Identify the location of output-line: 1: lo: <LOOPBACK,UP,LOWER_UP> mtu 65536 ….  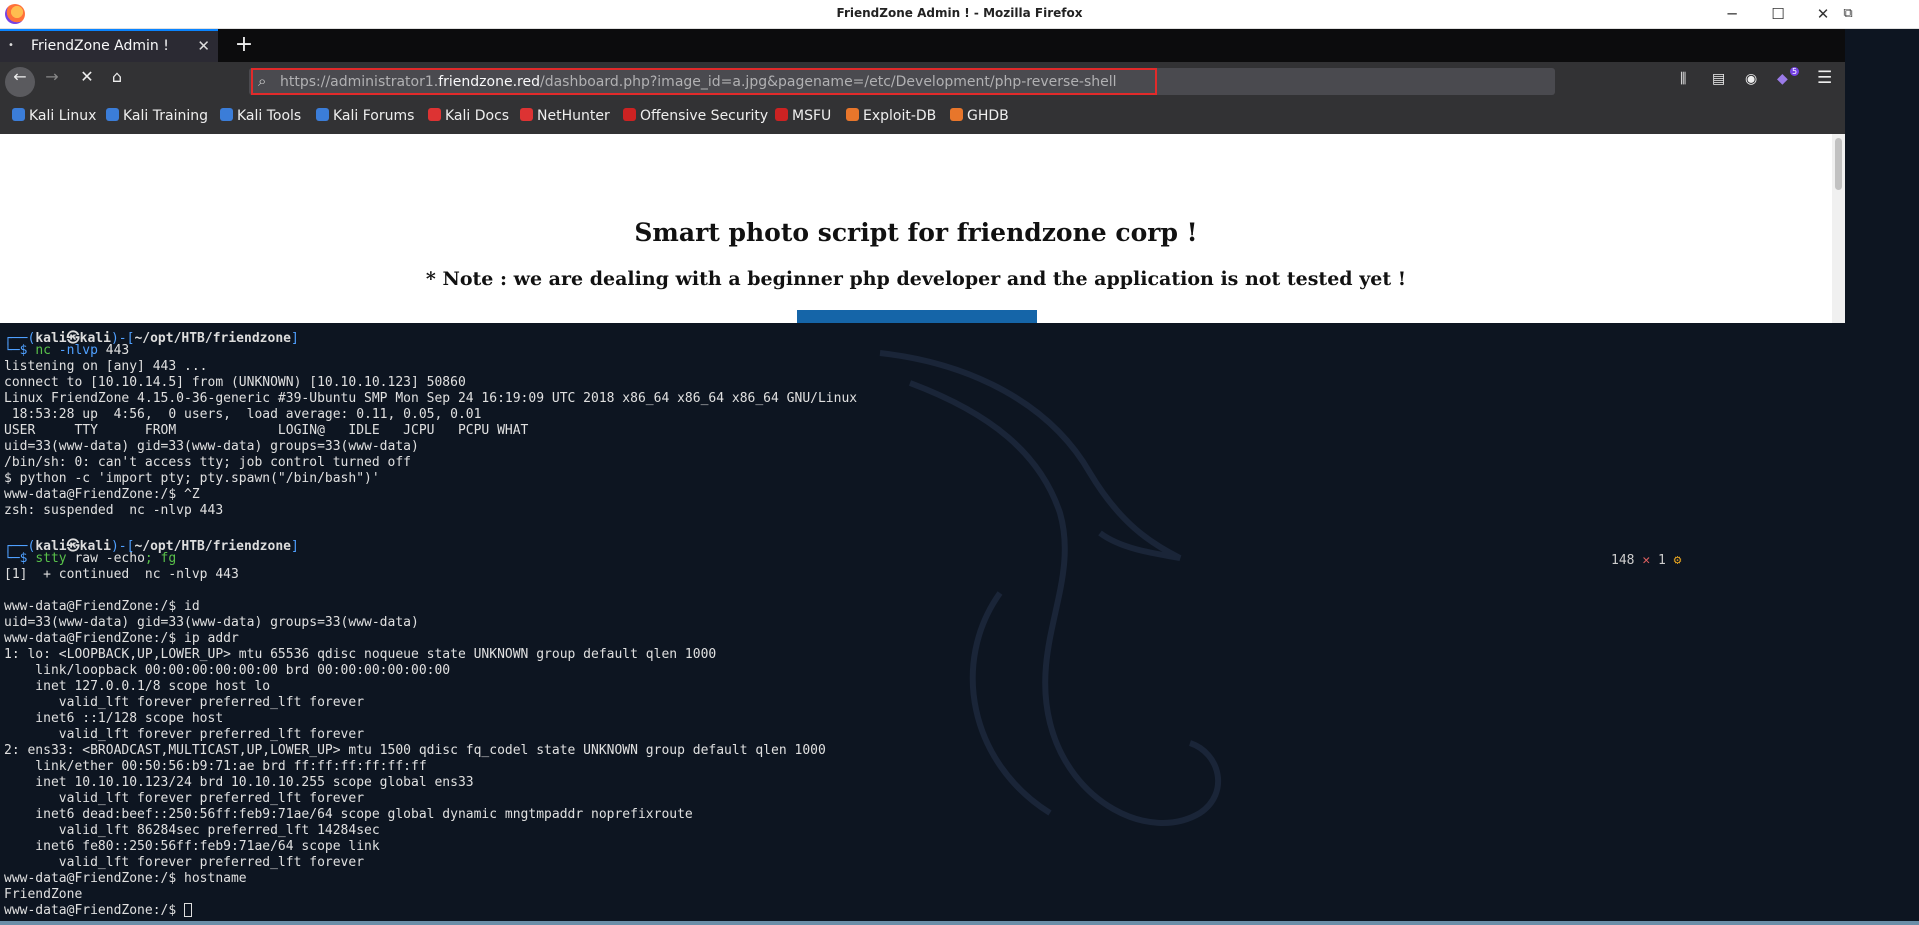
(360, 654).